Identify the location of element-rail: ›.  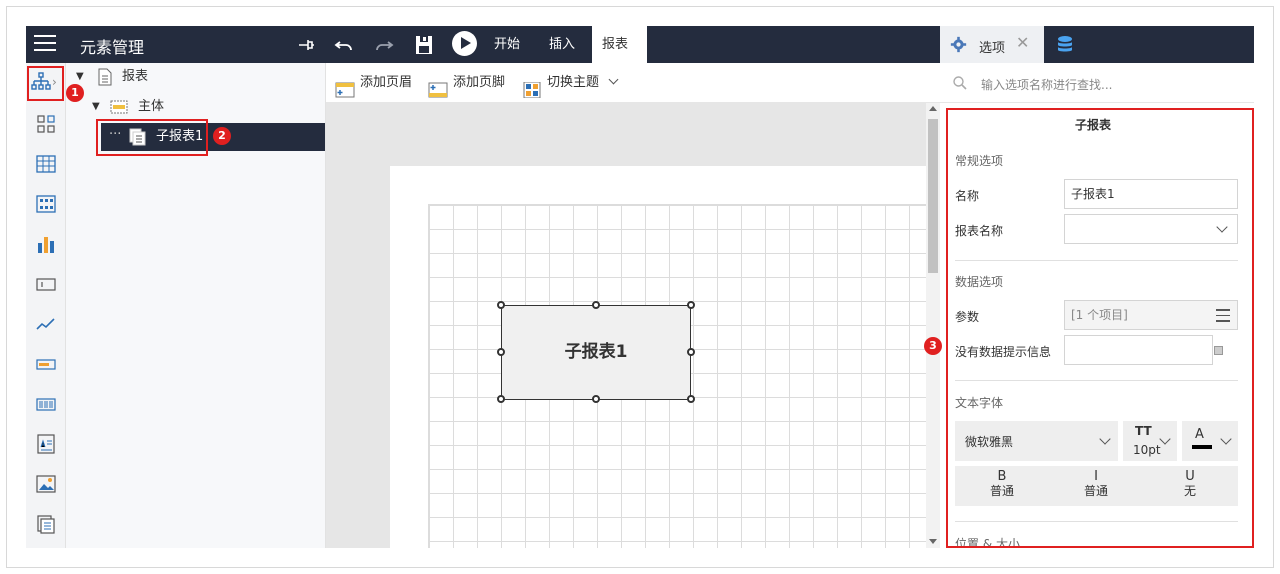
(46, 305).